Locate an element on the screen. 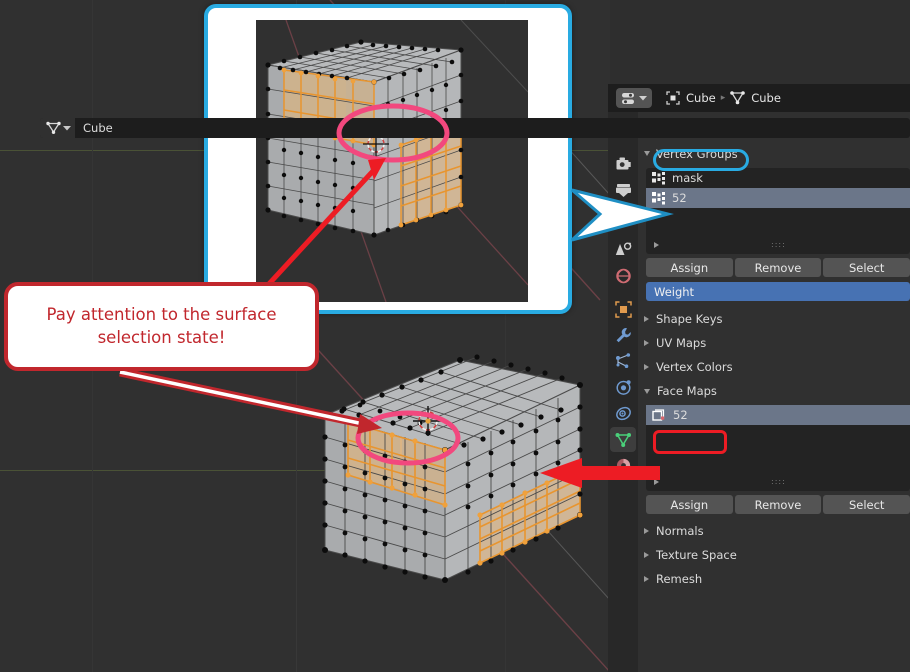 The width and height of the screenshot is (910, 672). inset-viewport-image is located at coordinates (392, 161).